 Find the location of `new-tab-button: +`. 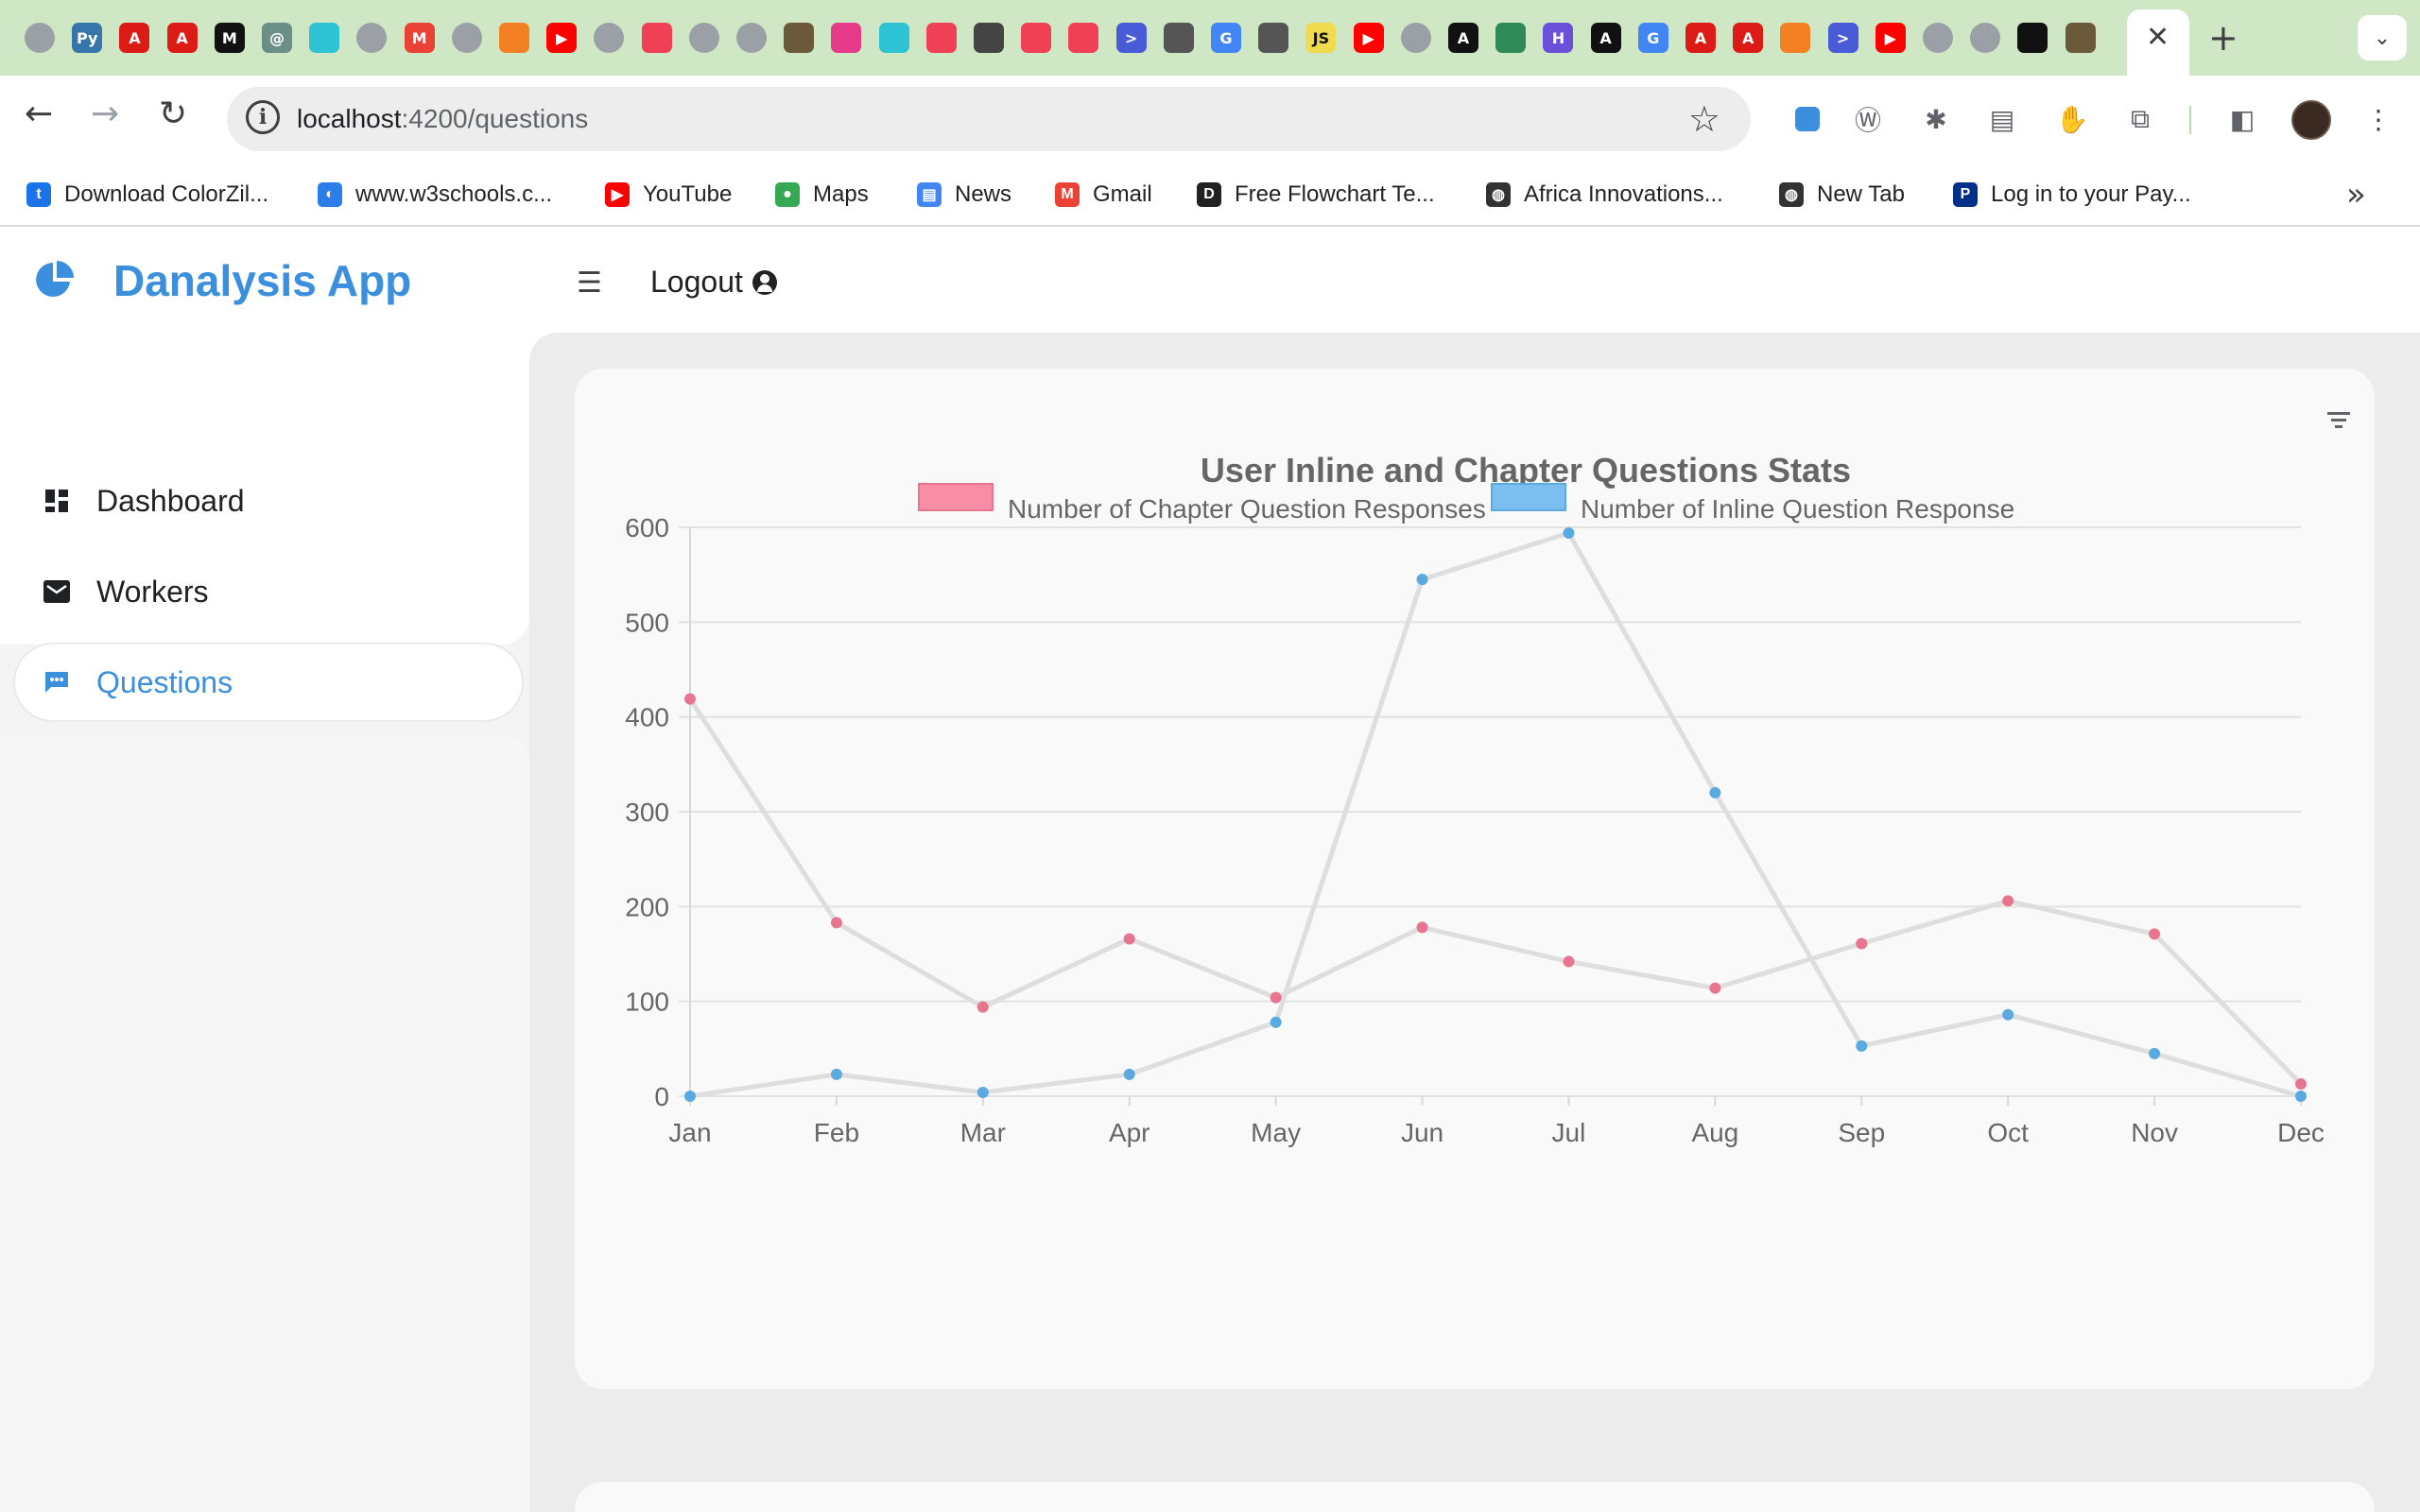

new-tab-button: + is located at coordinates (2223, 38).